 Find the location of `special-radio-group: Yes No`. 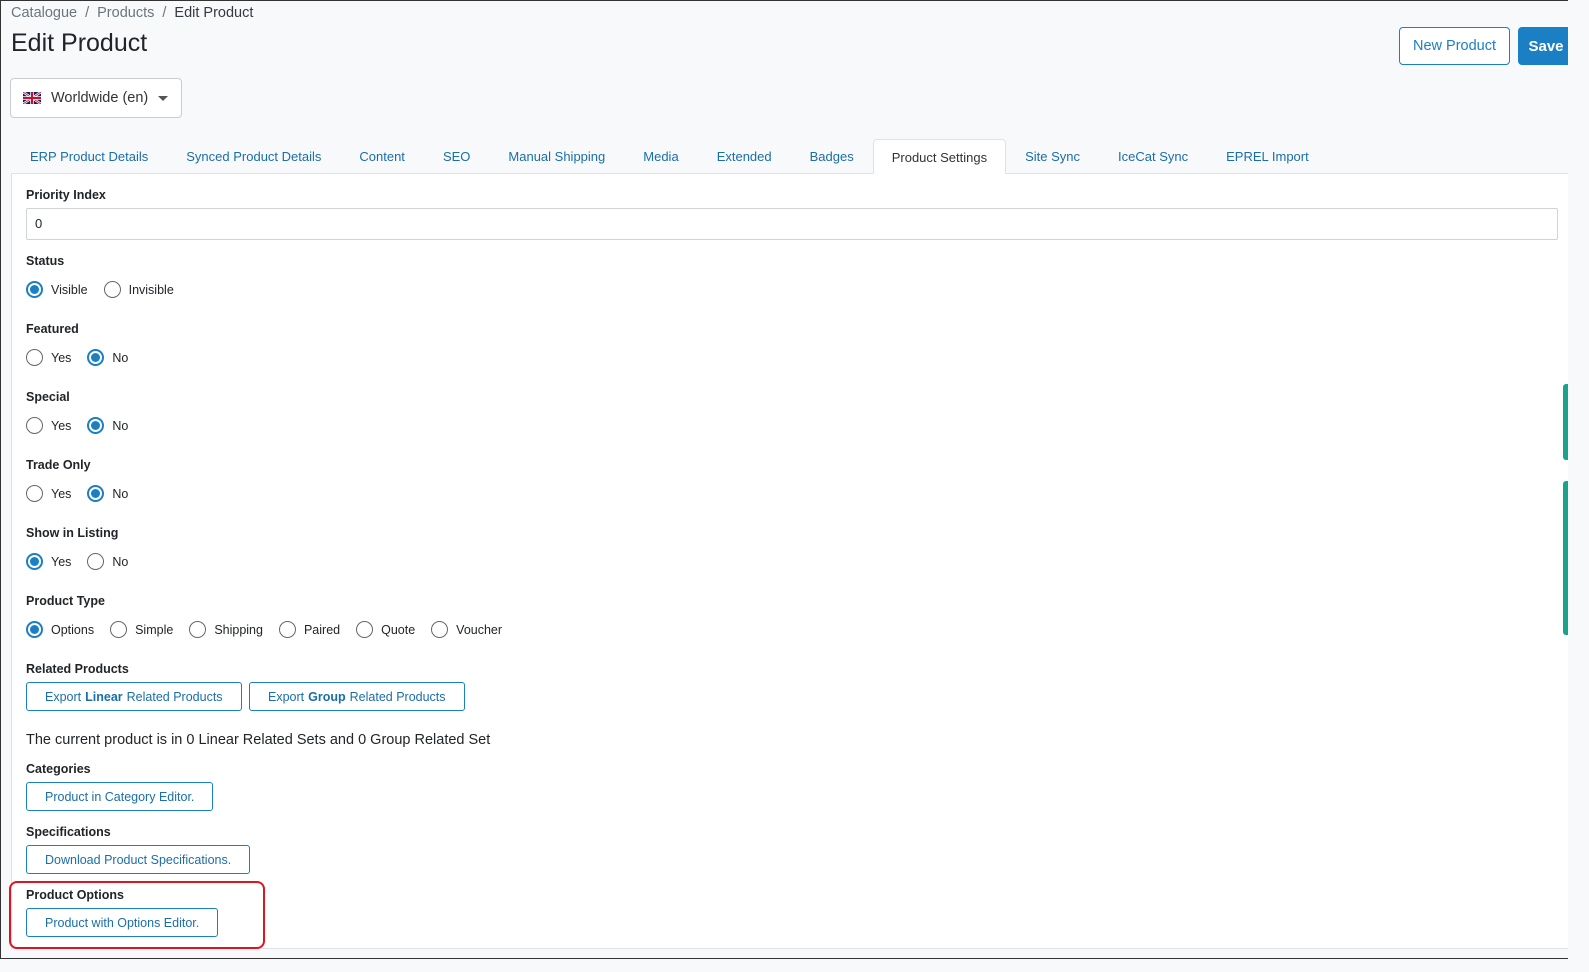

special-radio-group: Yes No is located at coordinates (85, 425).